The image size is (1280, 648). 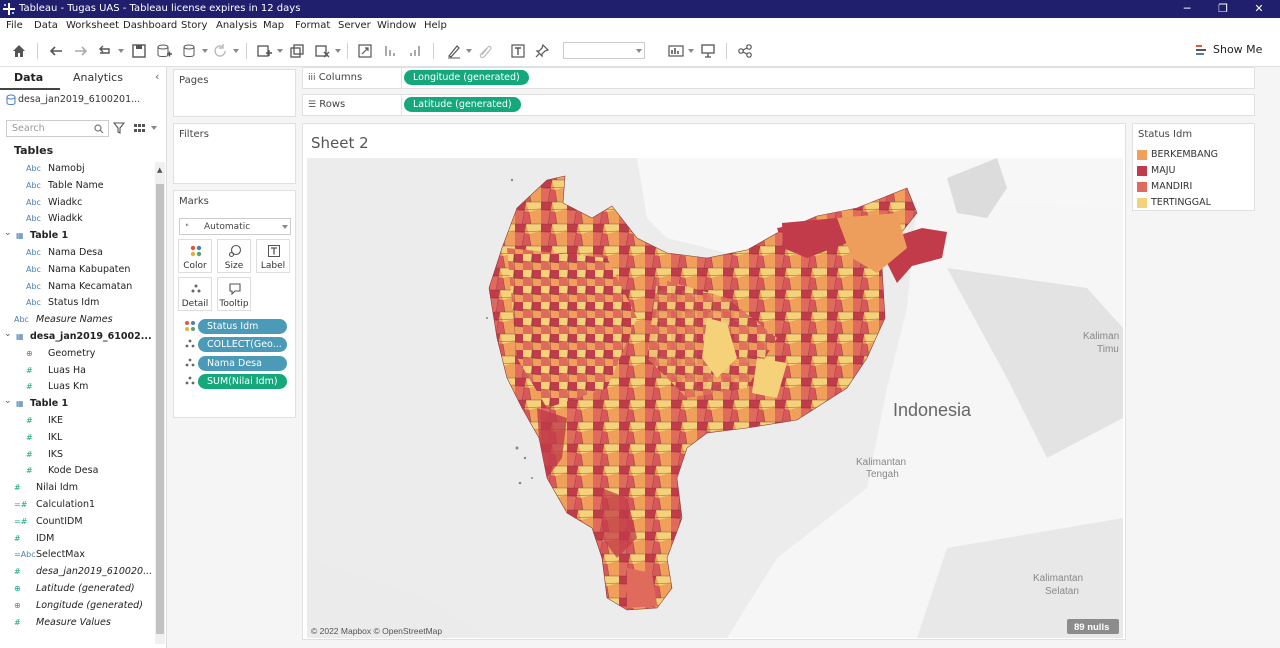 I want to click on mark-type-dropdown: ⁌ Automatic, so click(x=235, y=226).